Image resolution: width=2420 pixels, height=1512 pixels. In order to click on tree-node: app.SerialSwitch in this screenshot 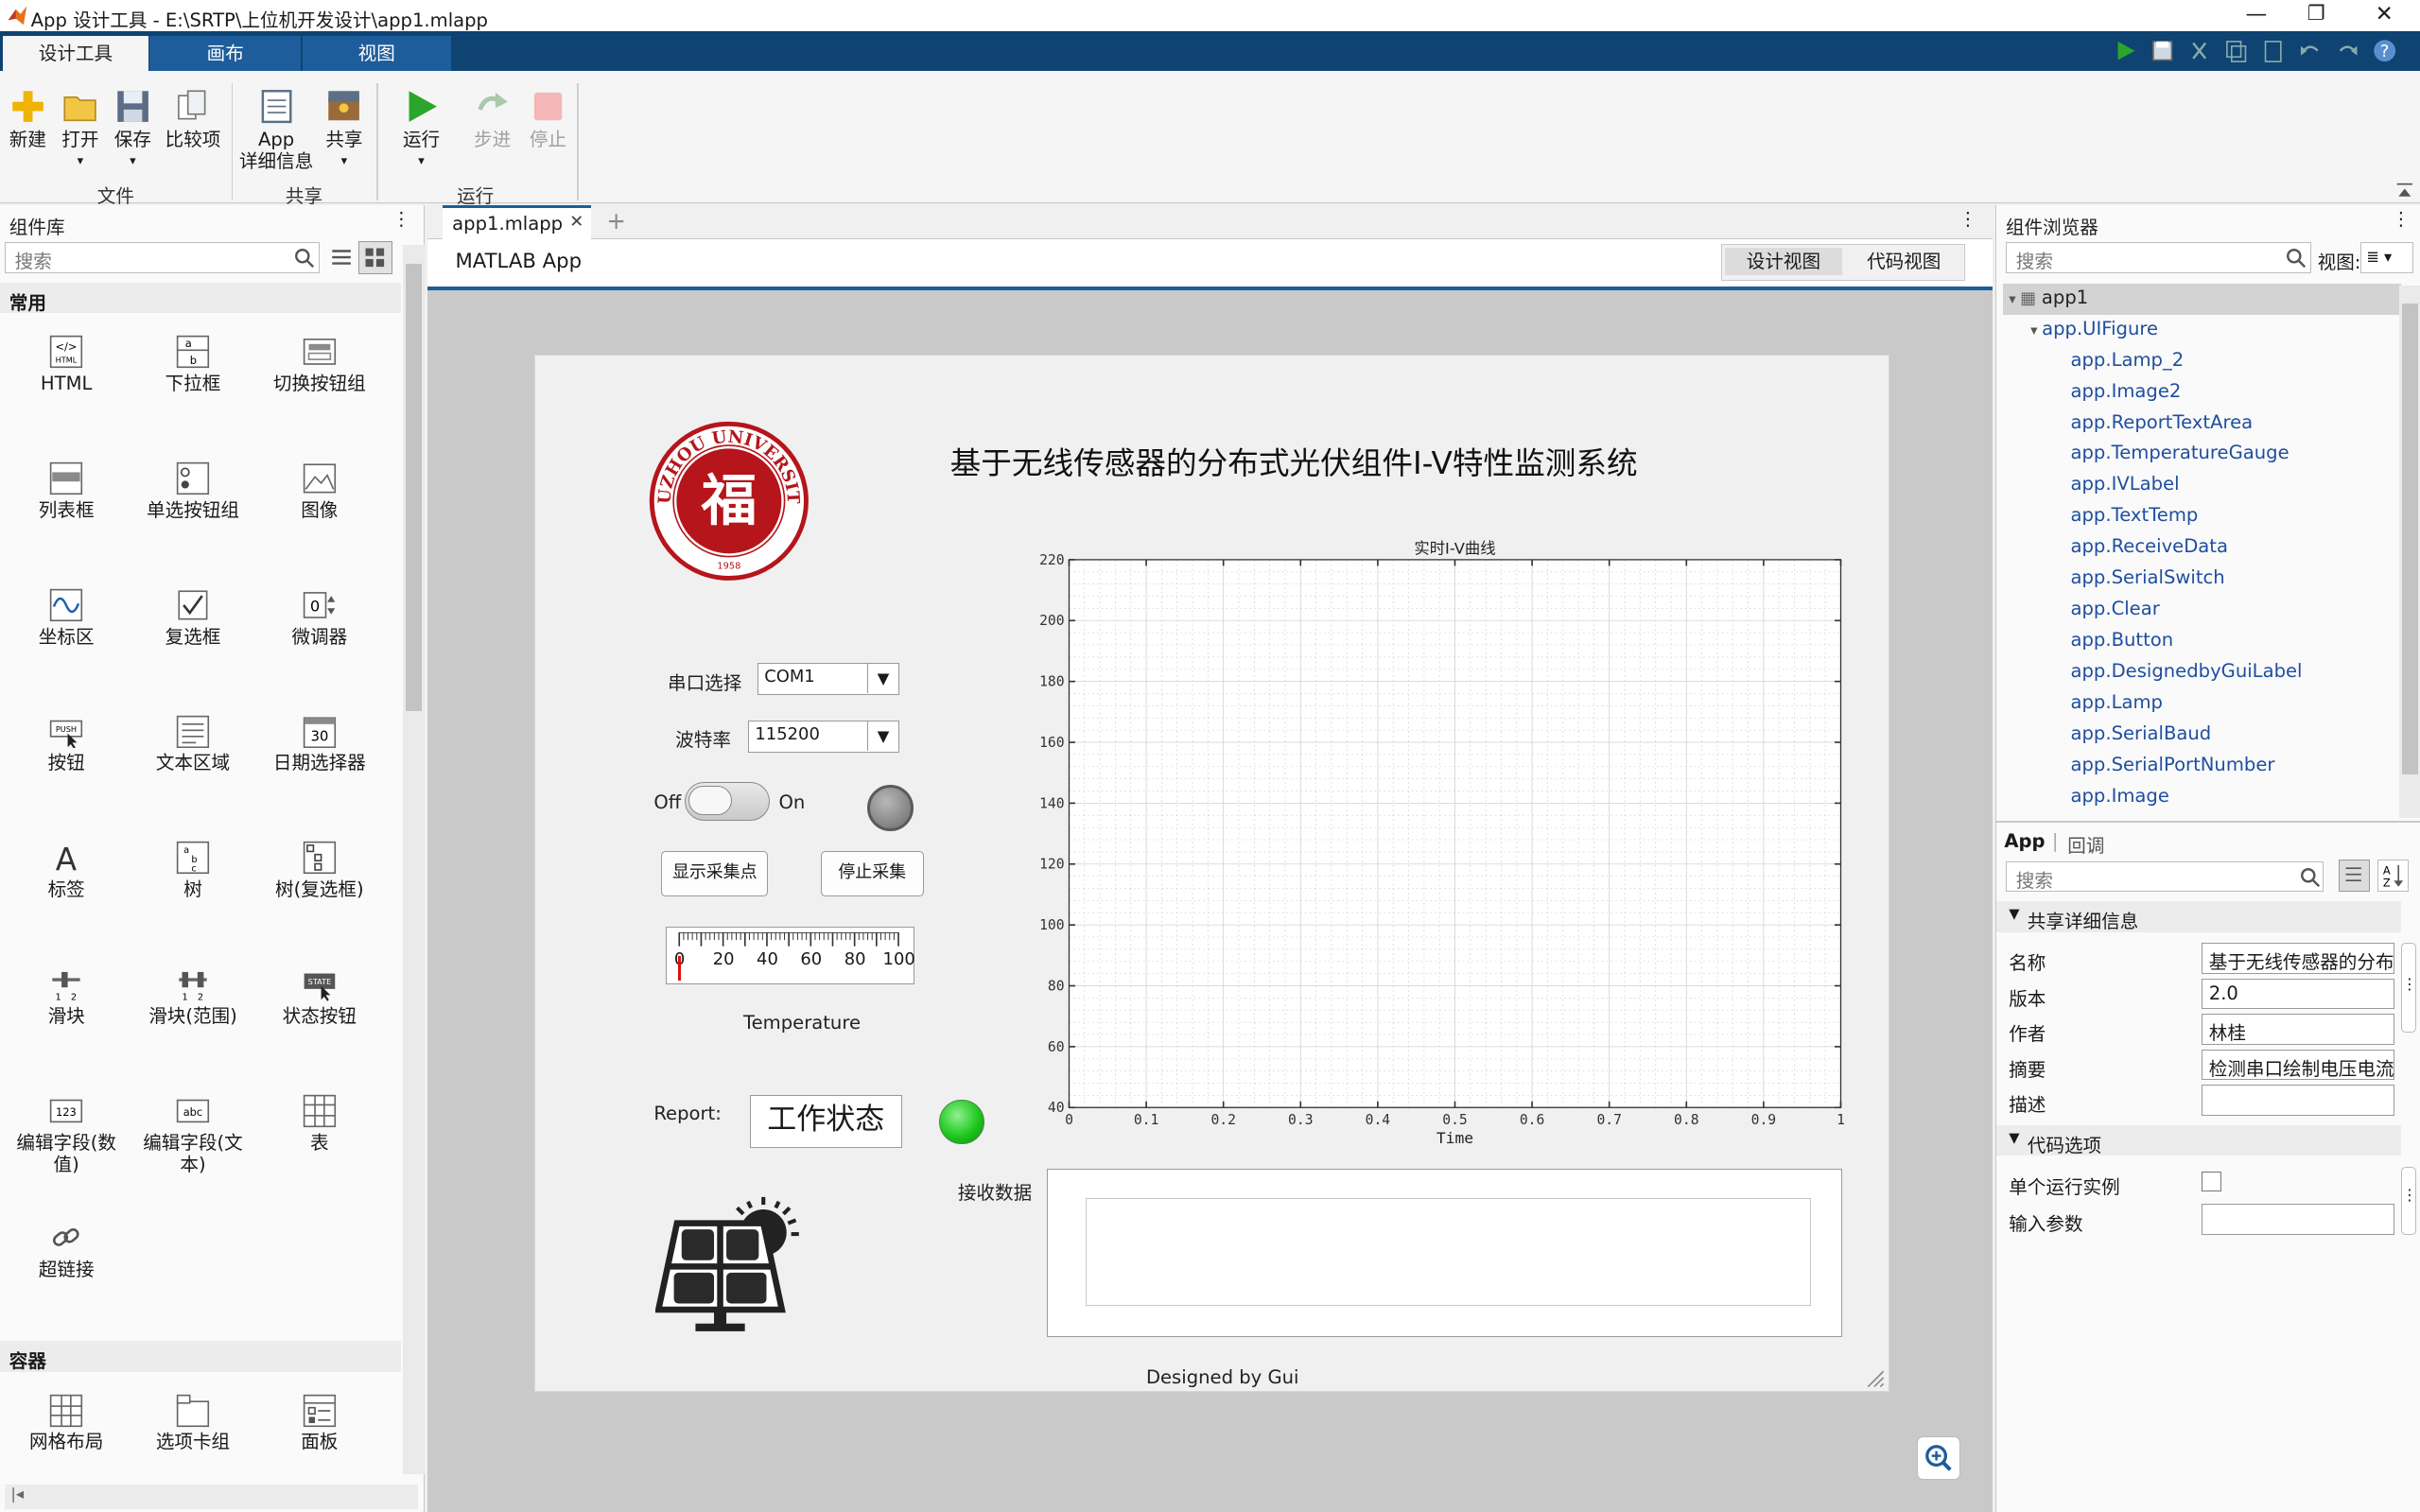, I will do `click(2148, 578)`.